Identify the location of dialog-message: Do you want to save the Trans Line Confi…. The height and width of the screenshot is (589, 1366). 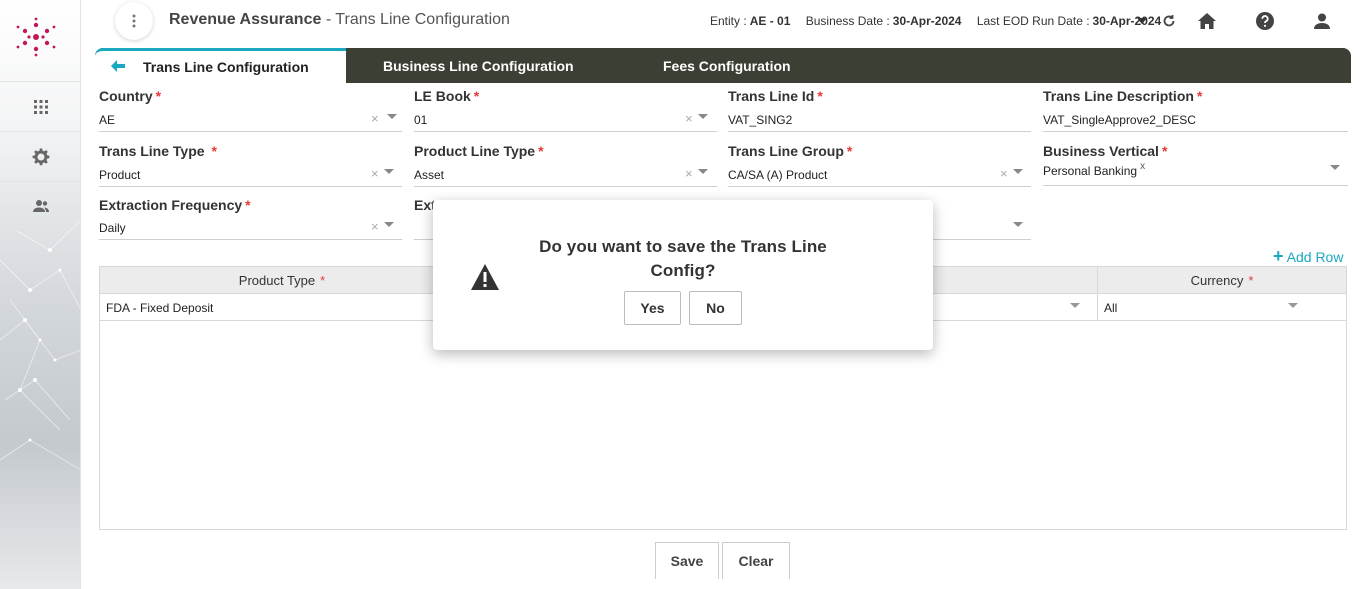
(683, 258).